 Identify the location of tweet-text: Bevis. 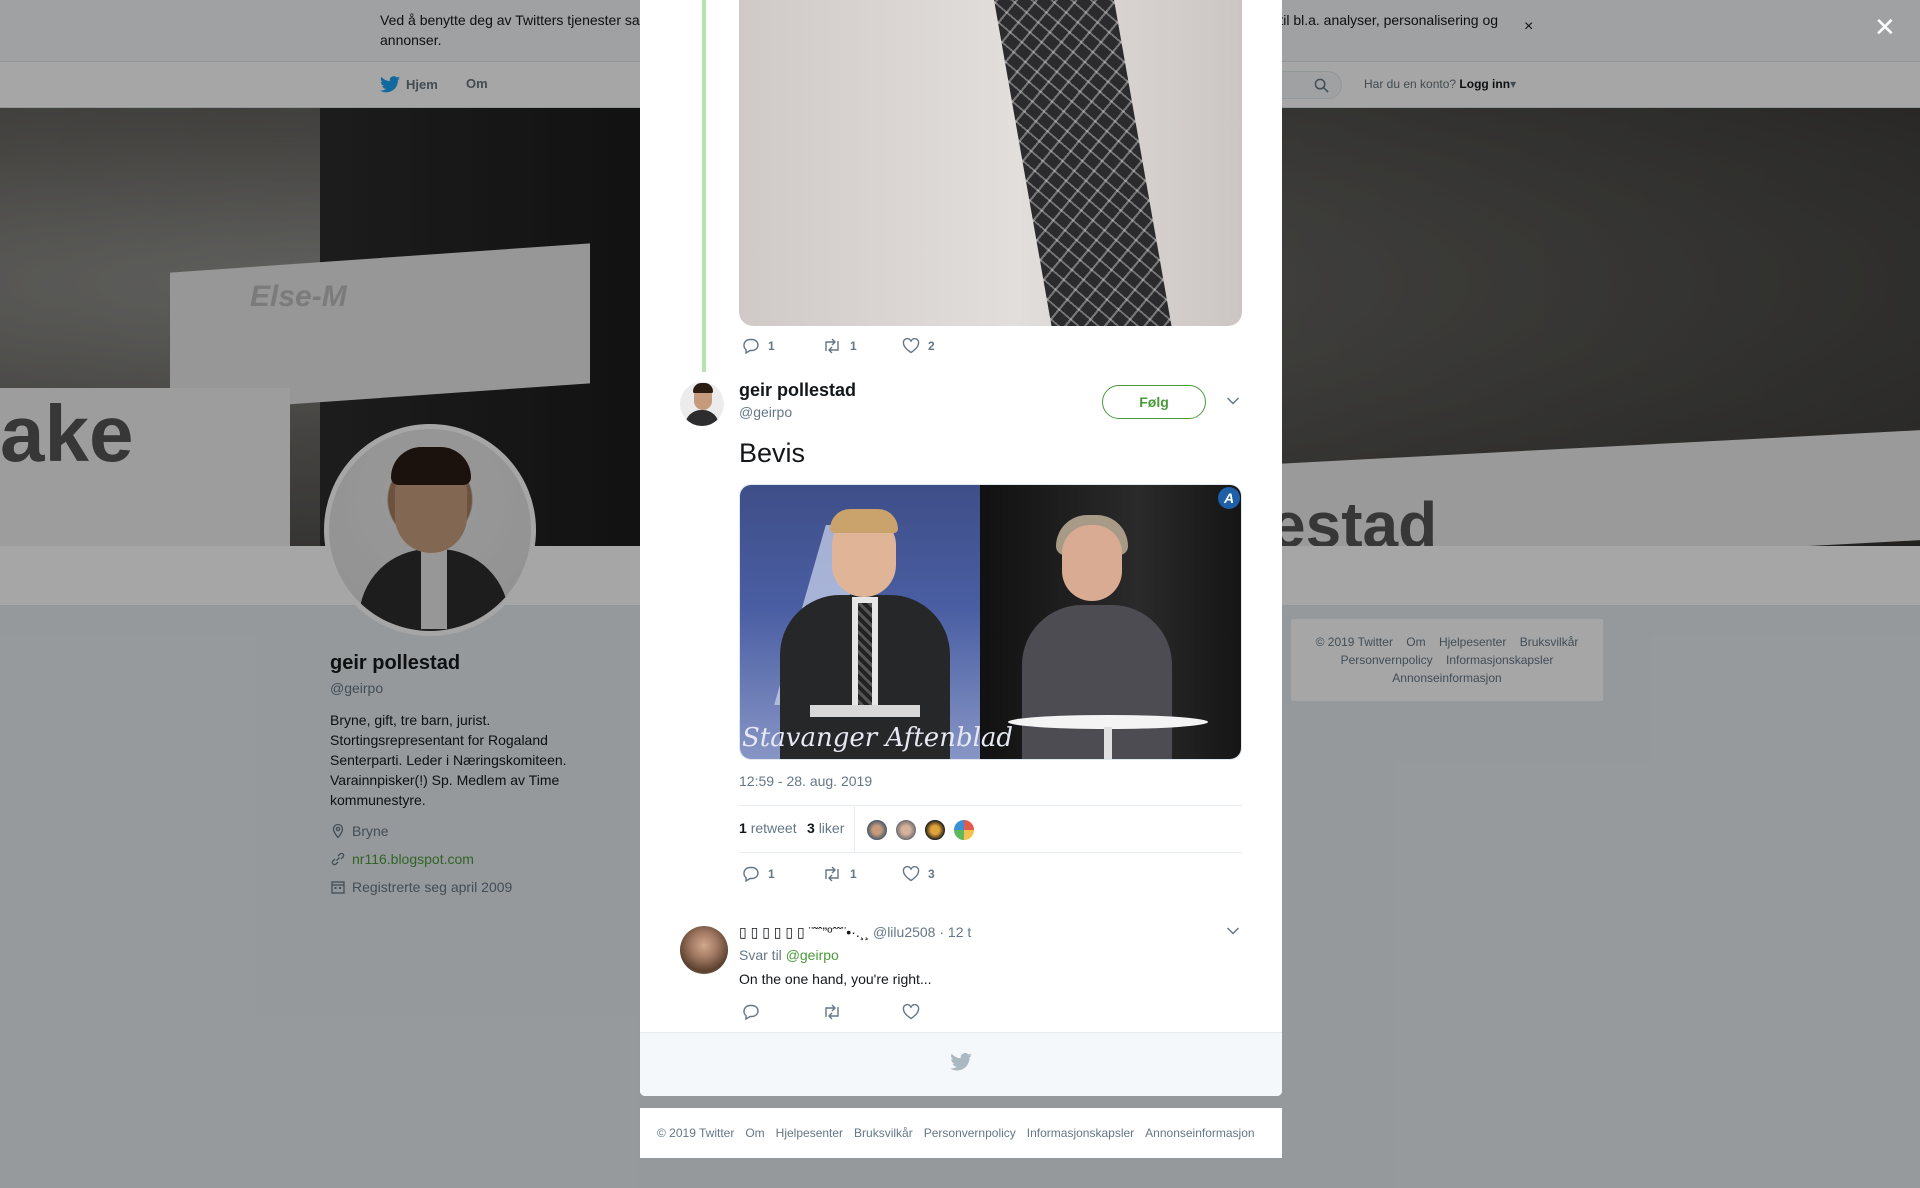
(772, 453).